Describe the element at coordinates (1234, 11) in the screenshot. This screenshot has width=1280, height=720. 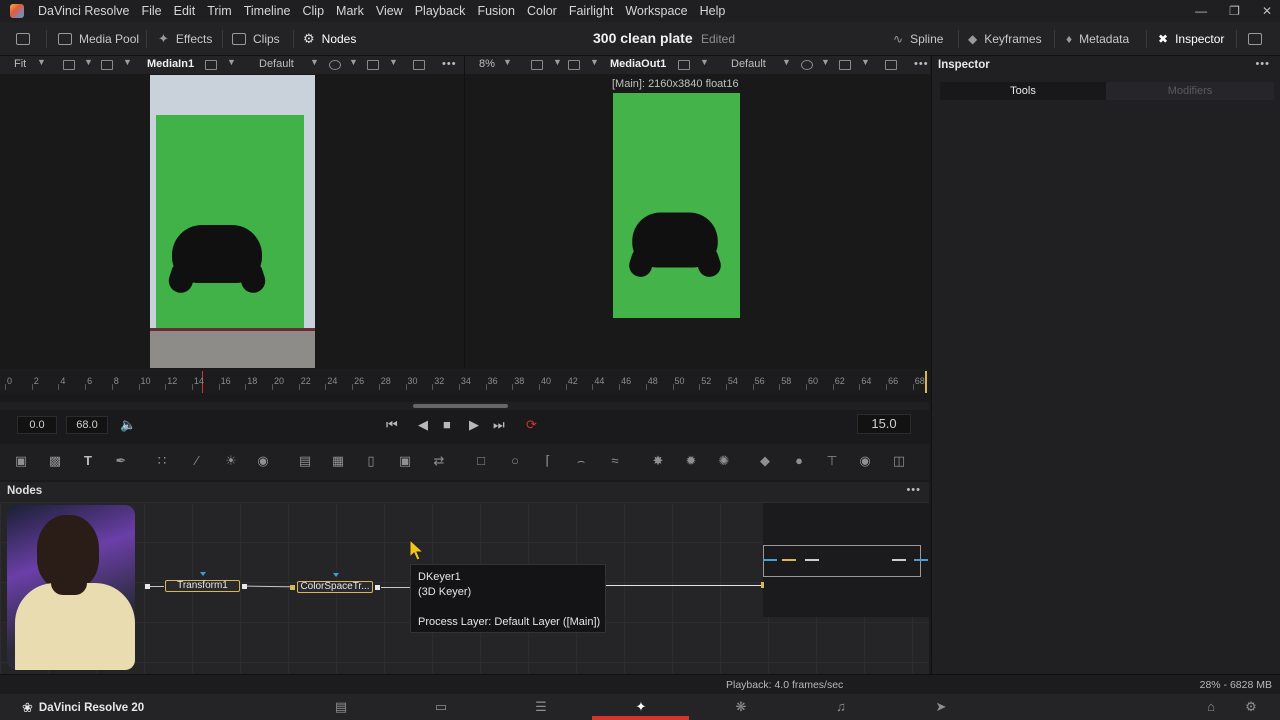
I see `maximize-icon: ❐` at that location.